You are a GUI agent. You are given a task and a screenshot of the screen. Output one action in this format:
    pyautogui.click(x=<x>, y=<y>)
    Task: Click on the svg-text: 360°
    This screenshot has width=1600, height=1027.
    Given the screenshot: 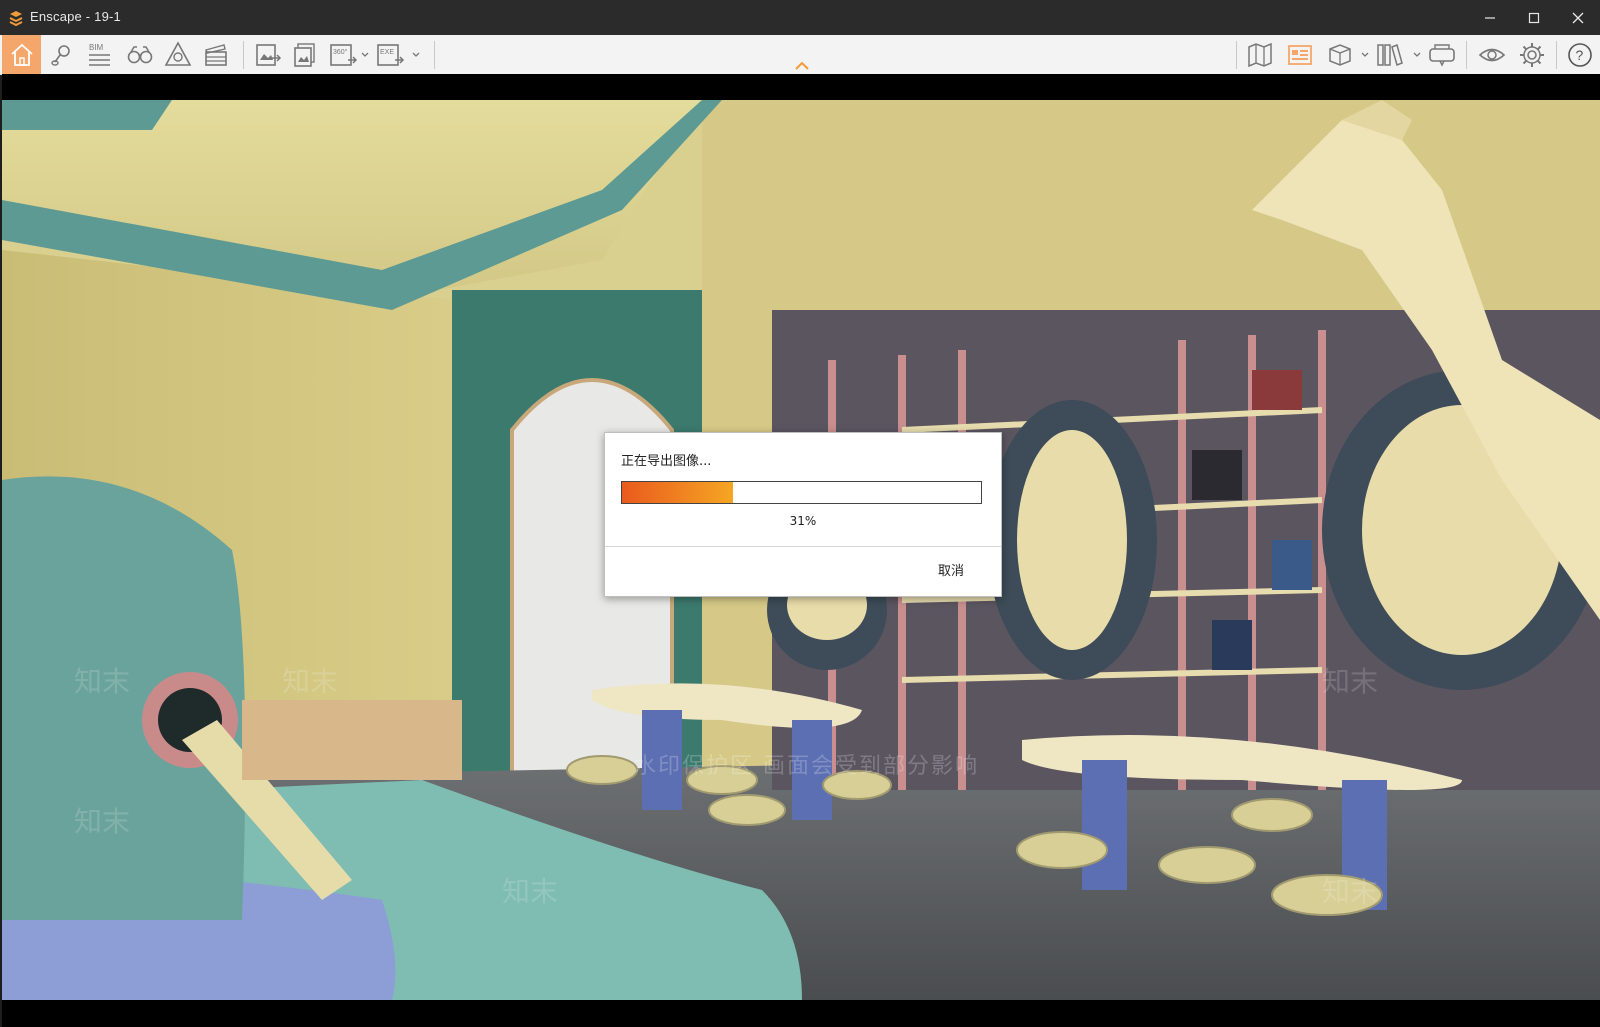 What is the action you would take?
    pyautogui.click(x=340, y=52)
    